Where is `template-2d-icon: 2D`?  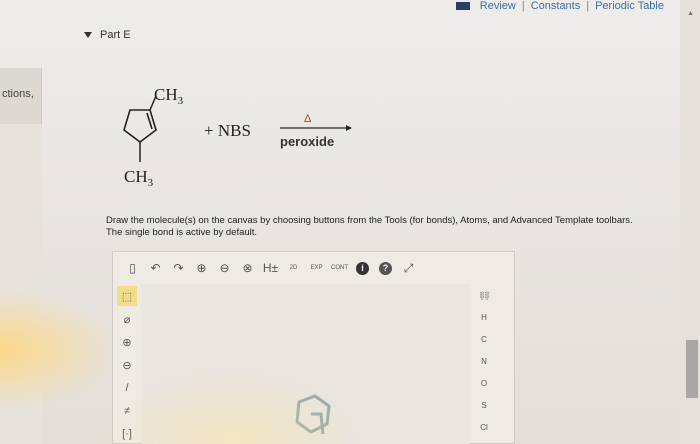 template-2d-icon: 2D is located at coordinates (293, 268).